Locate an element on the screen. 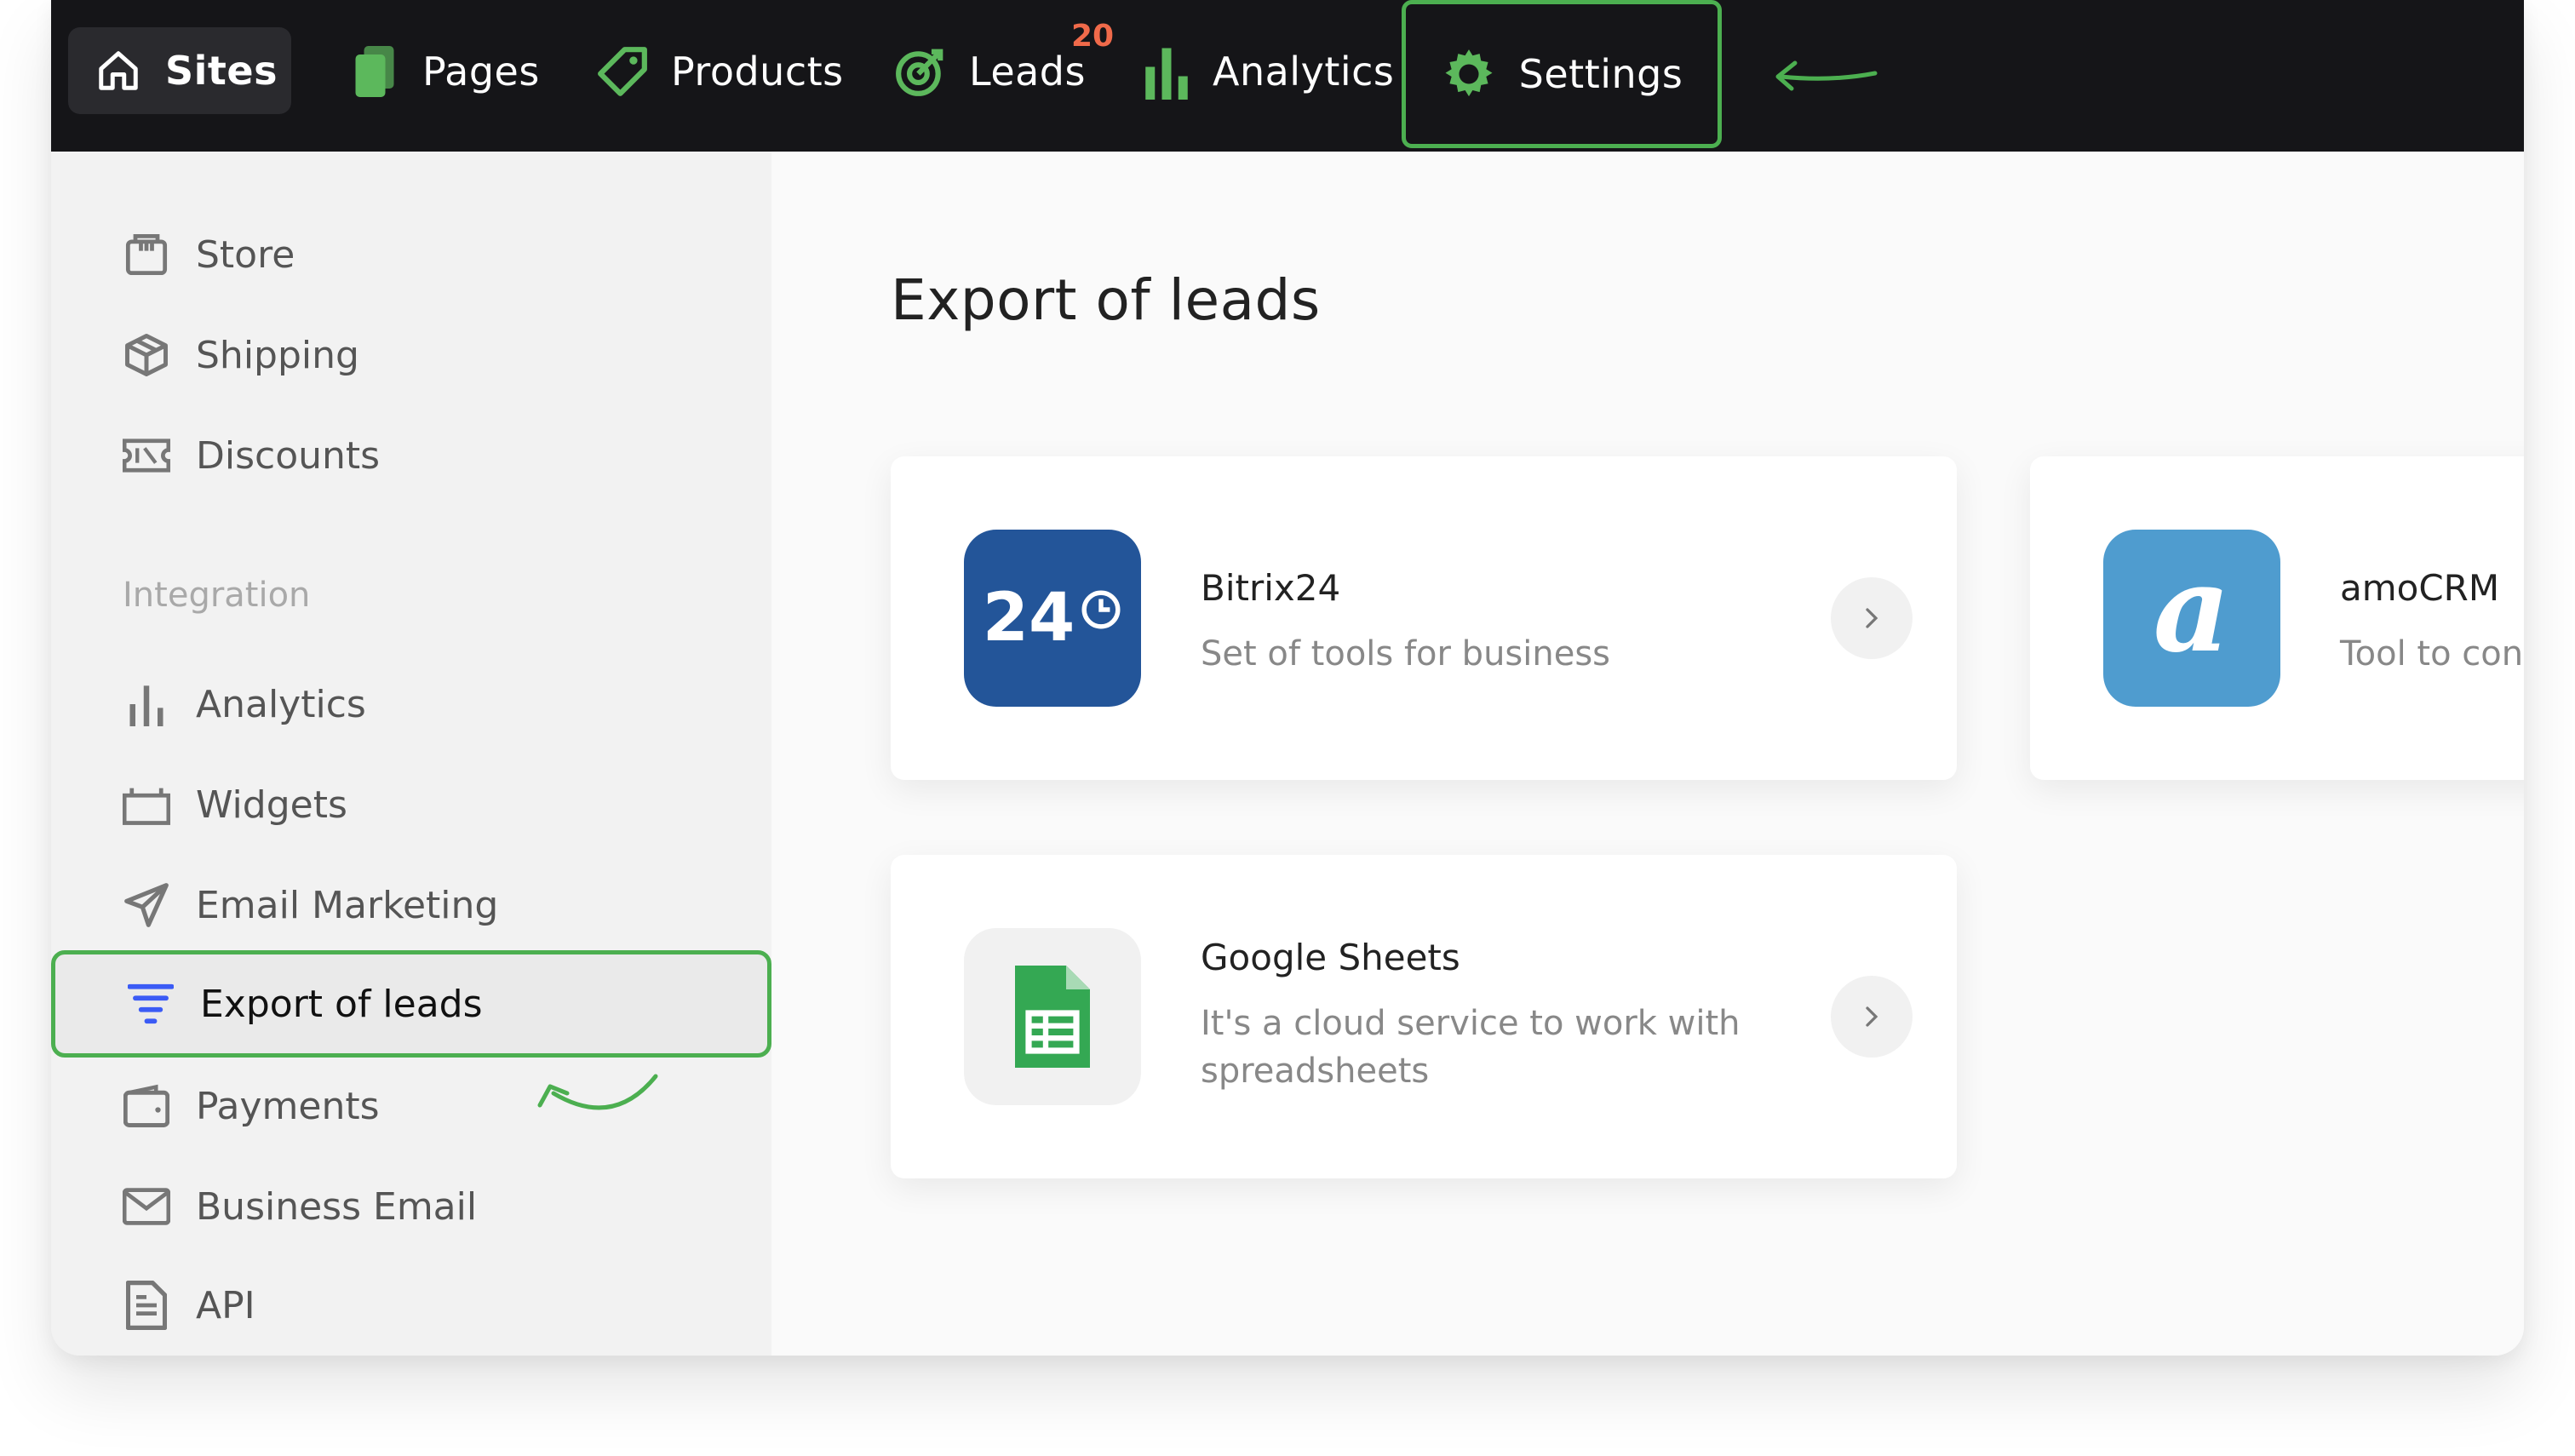 This screenshot has height=1456, width=2575. integration-card-bitrix24: 24 Bitrix24 Set of tools for business is located at coordinates (1424, 618).